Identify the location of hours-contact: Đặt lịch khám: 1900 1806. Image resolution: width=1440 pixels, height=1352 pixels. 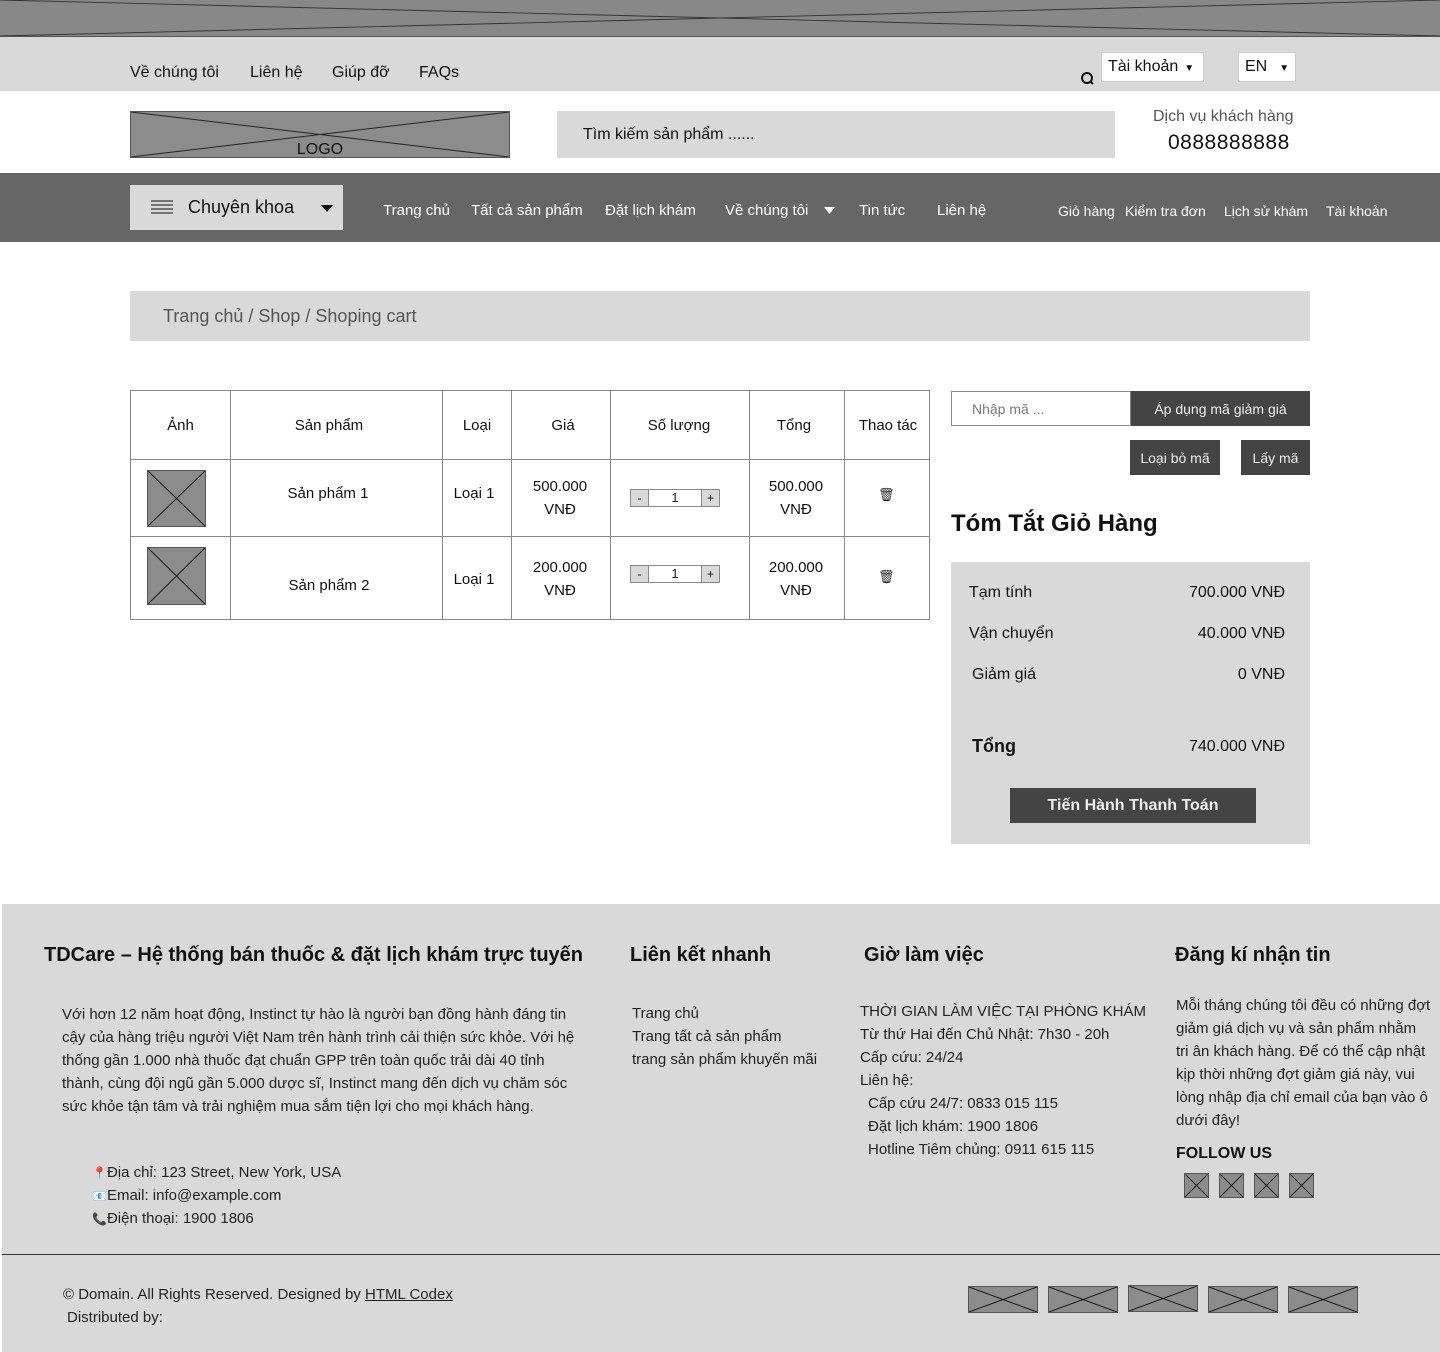
(953, 1126).